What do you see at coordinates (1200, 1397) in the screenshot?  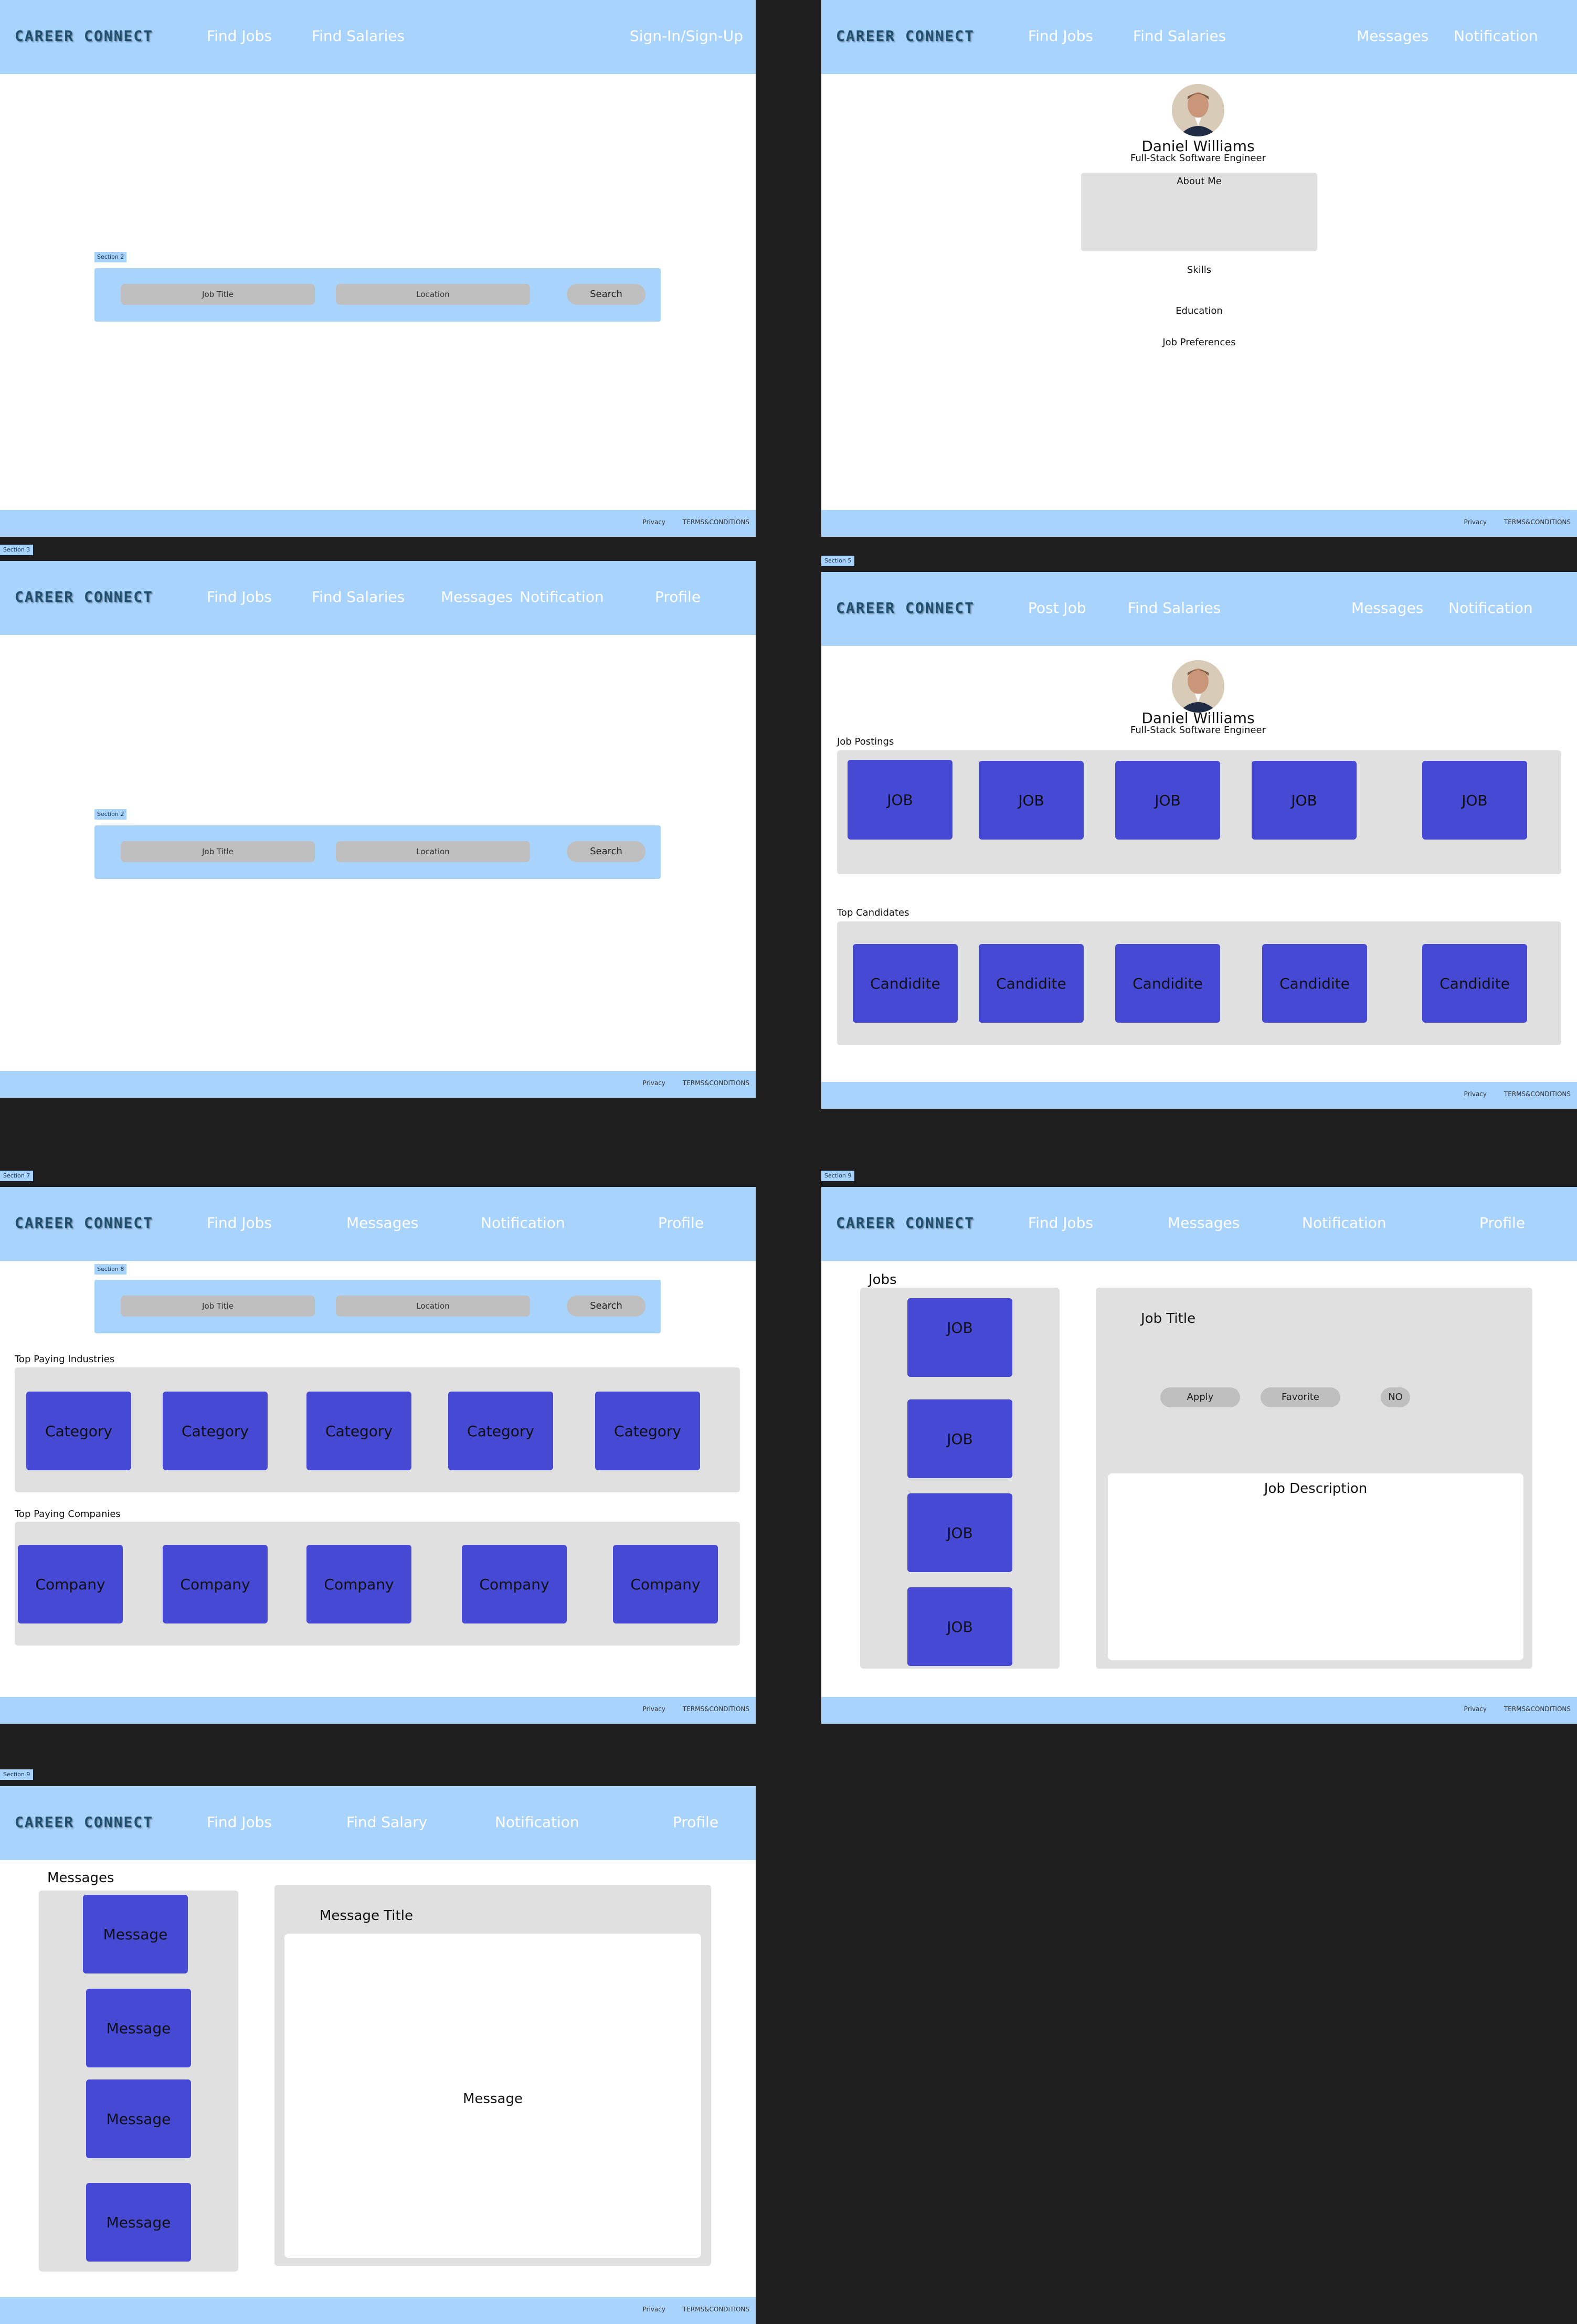 I see `apply-button: Apply` at bounding box center [1200, 1397].